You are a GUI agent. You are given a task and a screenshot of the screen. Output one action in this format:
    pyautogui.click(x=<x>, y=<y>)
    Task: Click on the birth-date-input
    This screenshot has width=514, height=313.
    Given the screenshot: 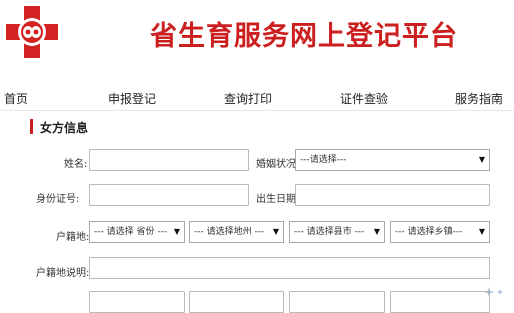 What is the action you would take?
    pyautogui.click(x=392, y=195)
    